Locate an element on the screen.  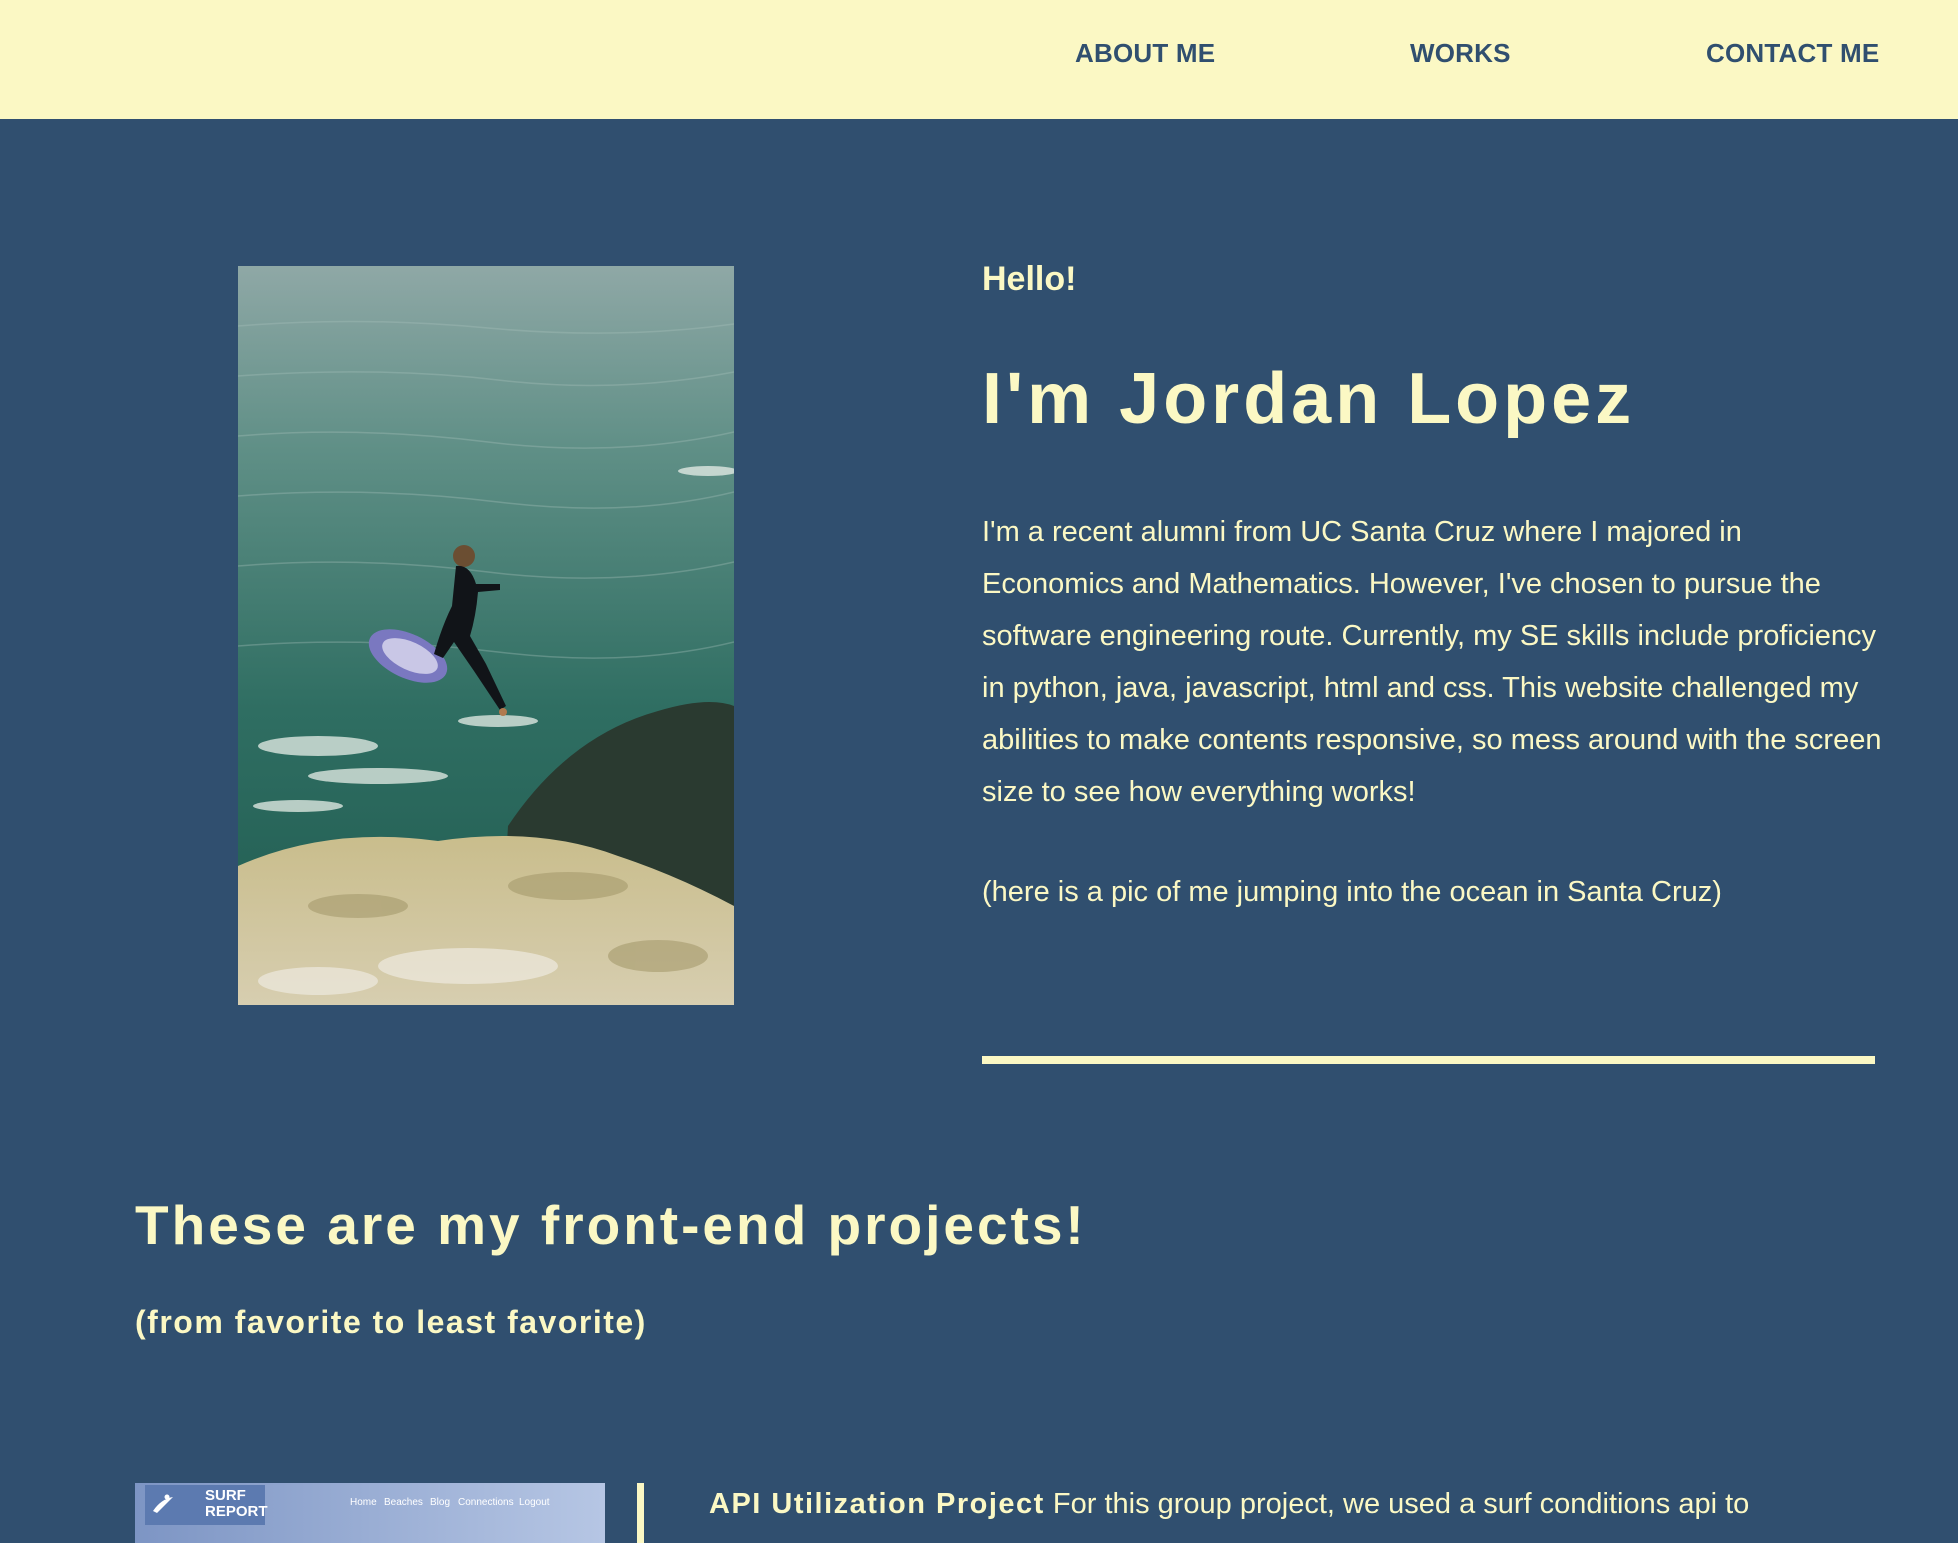
top-navbar: ABOUT ME WORKS CONTACT ME is located at coordinates (979, 59).